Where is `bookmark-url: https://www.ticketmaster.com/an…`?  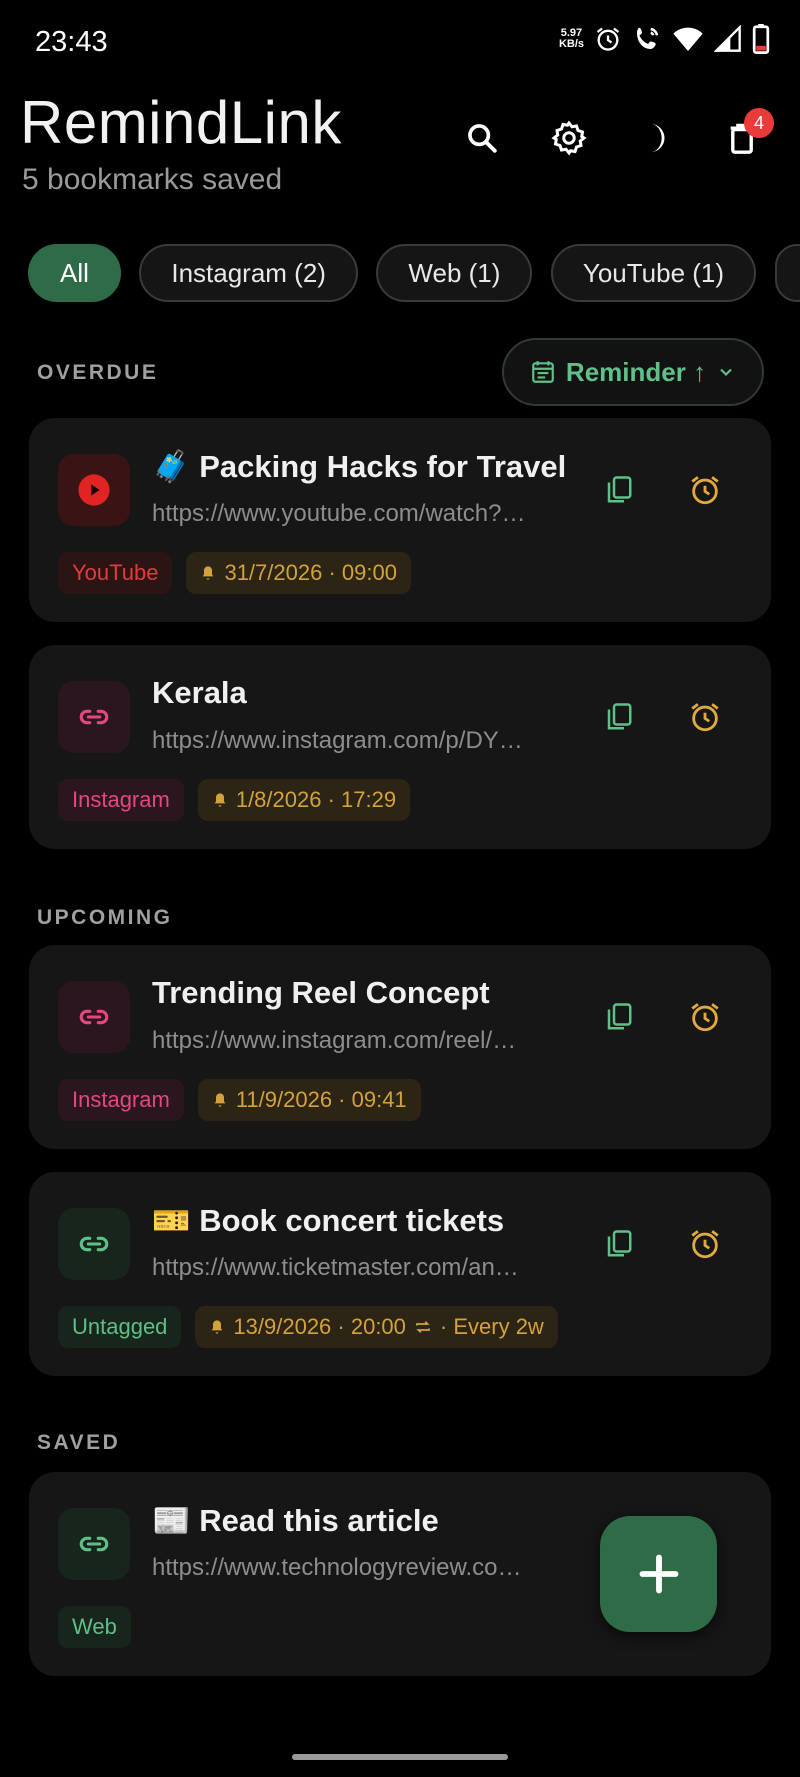
bookmark-url: https://www.ticketmaster.com/an… is located at coordinates (335, 1267).